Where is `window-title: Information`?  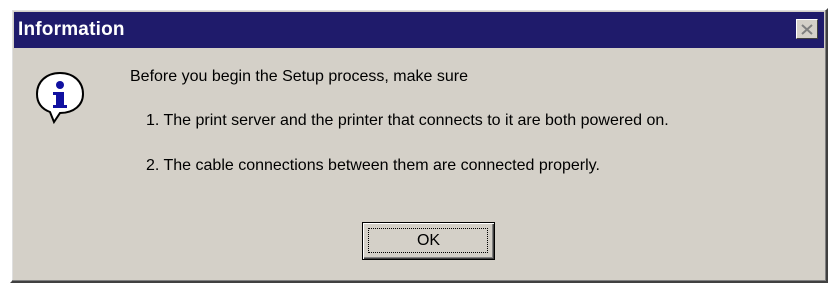 window-title: Information is located at coordinates (71, 29).